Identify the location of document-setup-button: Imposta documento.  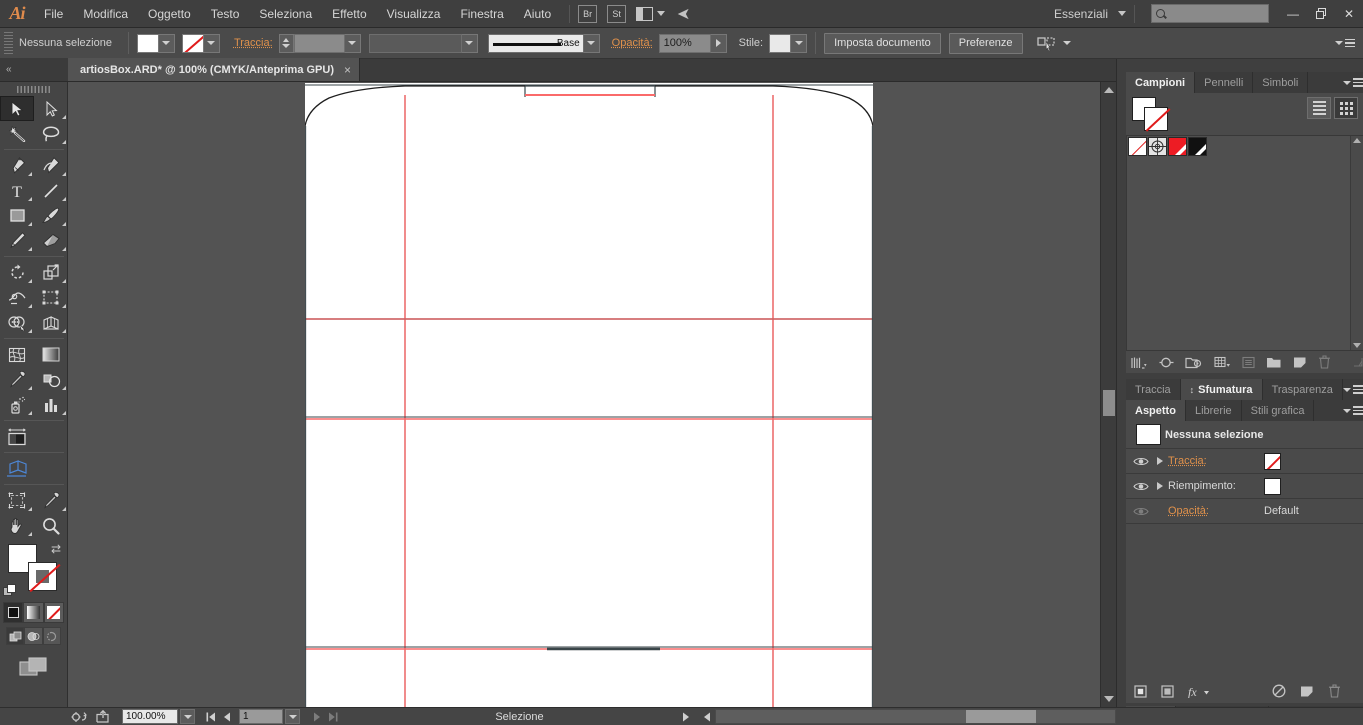
(882, 43).